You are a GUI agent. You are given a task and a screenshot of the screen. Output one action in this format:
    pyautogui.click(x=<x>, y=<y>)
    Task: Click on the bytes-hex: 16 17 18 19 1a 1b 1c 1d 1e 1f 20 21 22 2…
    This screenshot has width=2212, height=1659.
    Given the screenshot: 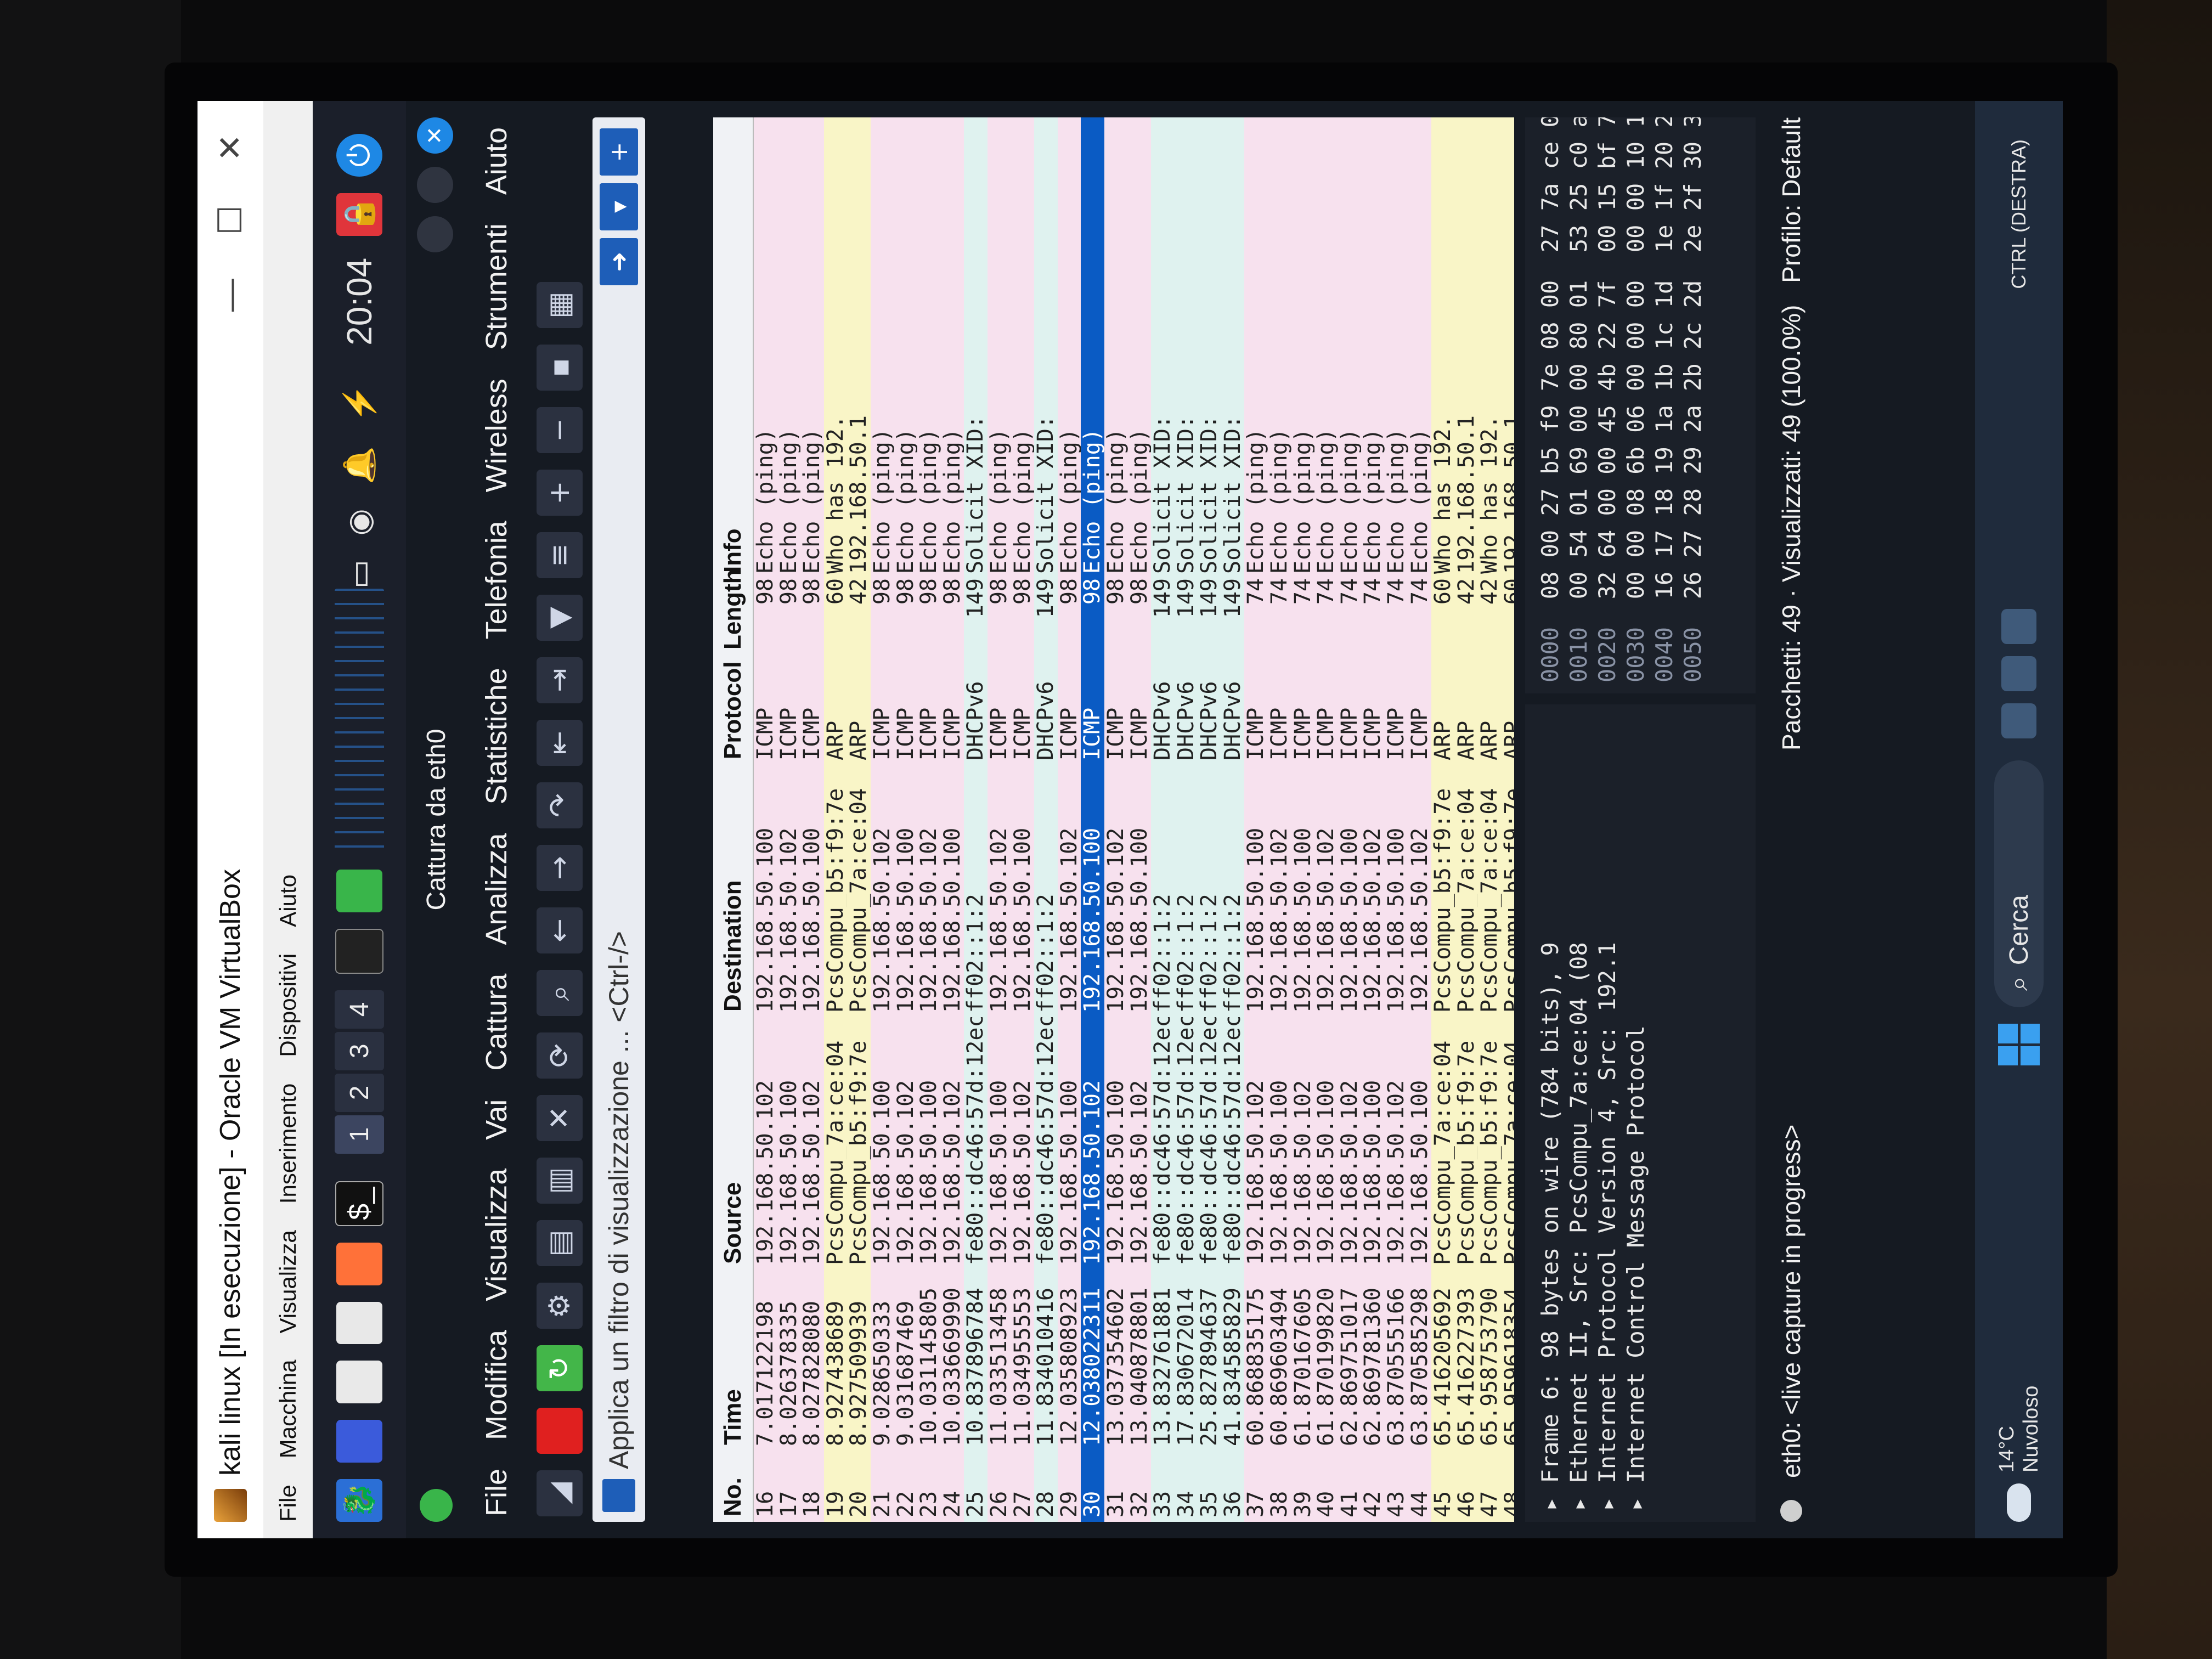 What is the action you would take?
    pyautogui.click(x=1665, y=372)
    